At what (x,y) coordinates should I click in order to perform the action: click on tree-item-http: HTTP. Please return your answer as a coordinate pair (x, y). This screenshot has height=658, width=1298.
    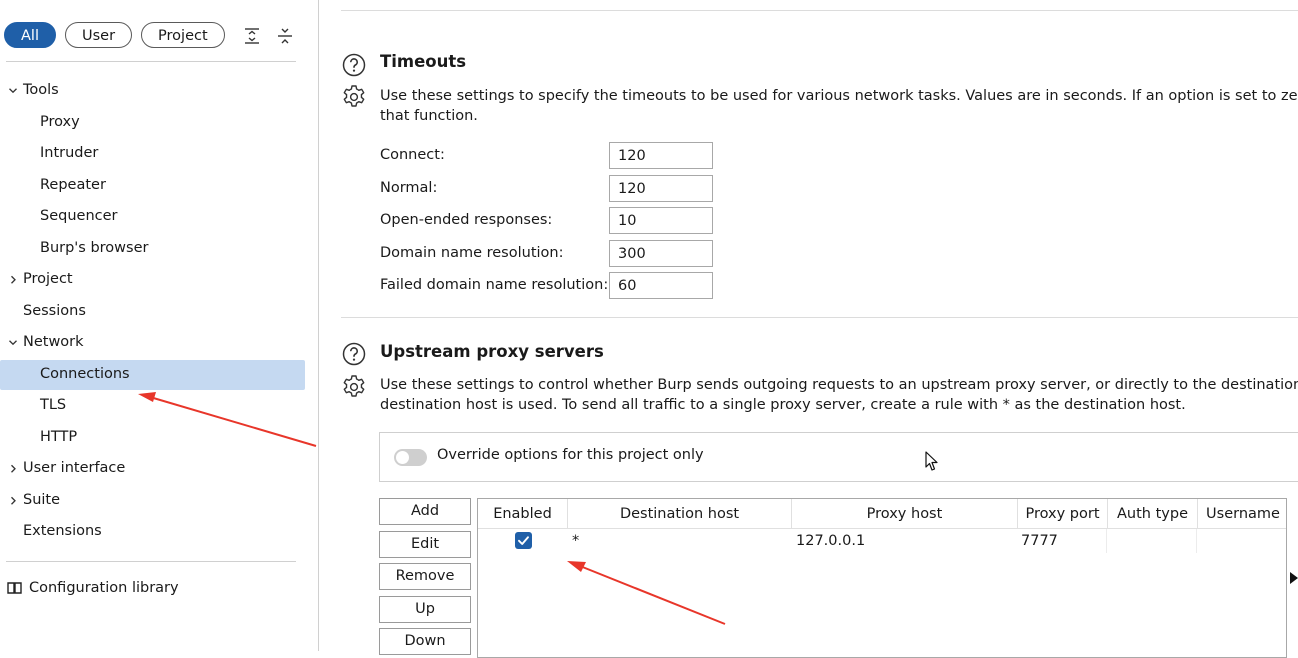
    Looking at the image, I should click on (159, 438).